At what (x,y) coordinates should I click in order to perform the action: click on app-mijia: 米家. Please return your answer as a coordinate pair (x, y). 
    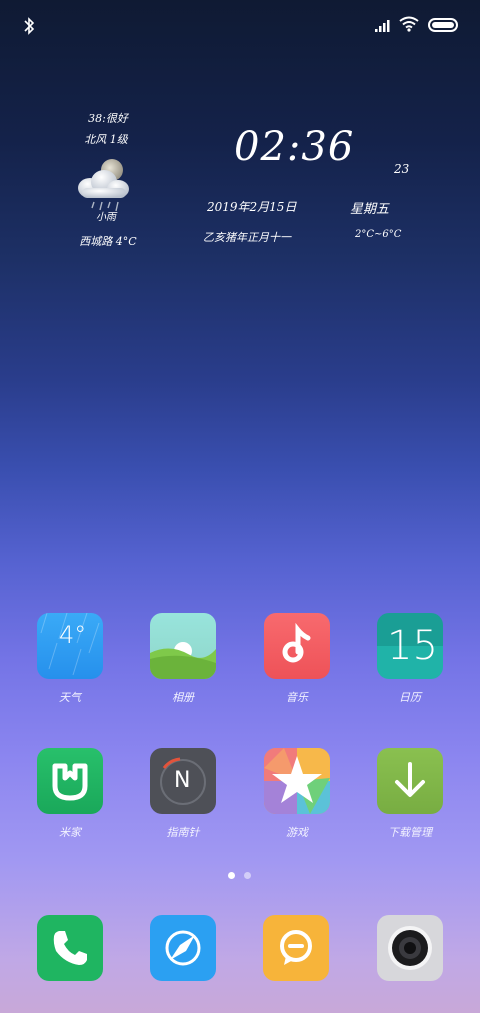
    Looking at the image, I should click on (70, 794).